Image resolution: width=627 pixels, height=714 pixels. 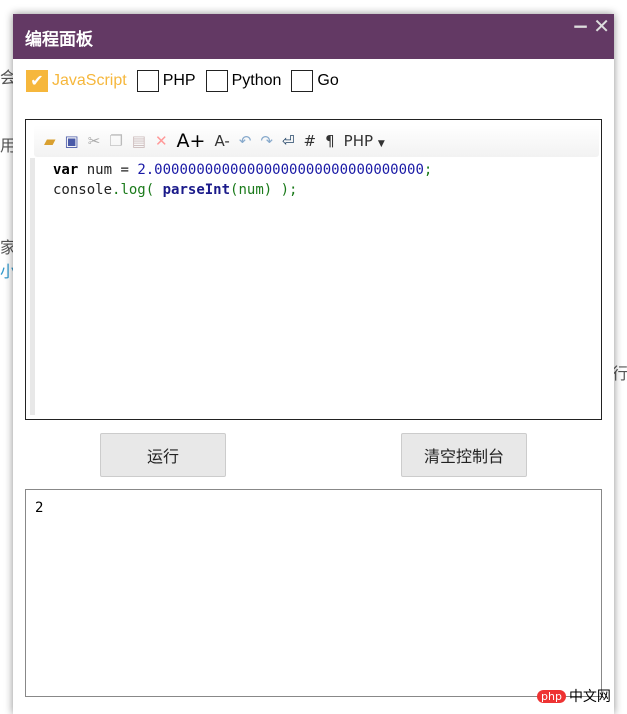 What do you see at coordinates (313, 36) in the screenshot?
I see `dialog-header: 编程面板 − ✕` at bounding box center [313, 36].